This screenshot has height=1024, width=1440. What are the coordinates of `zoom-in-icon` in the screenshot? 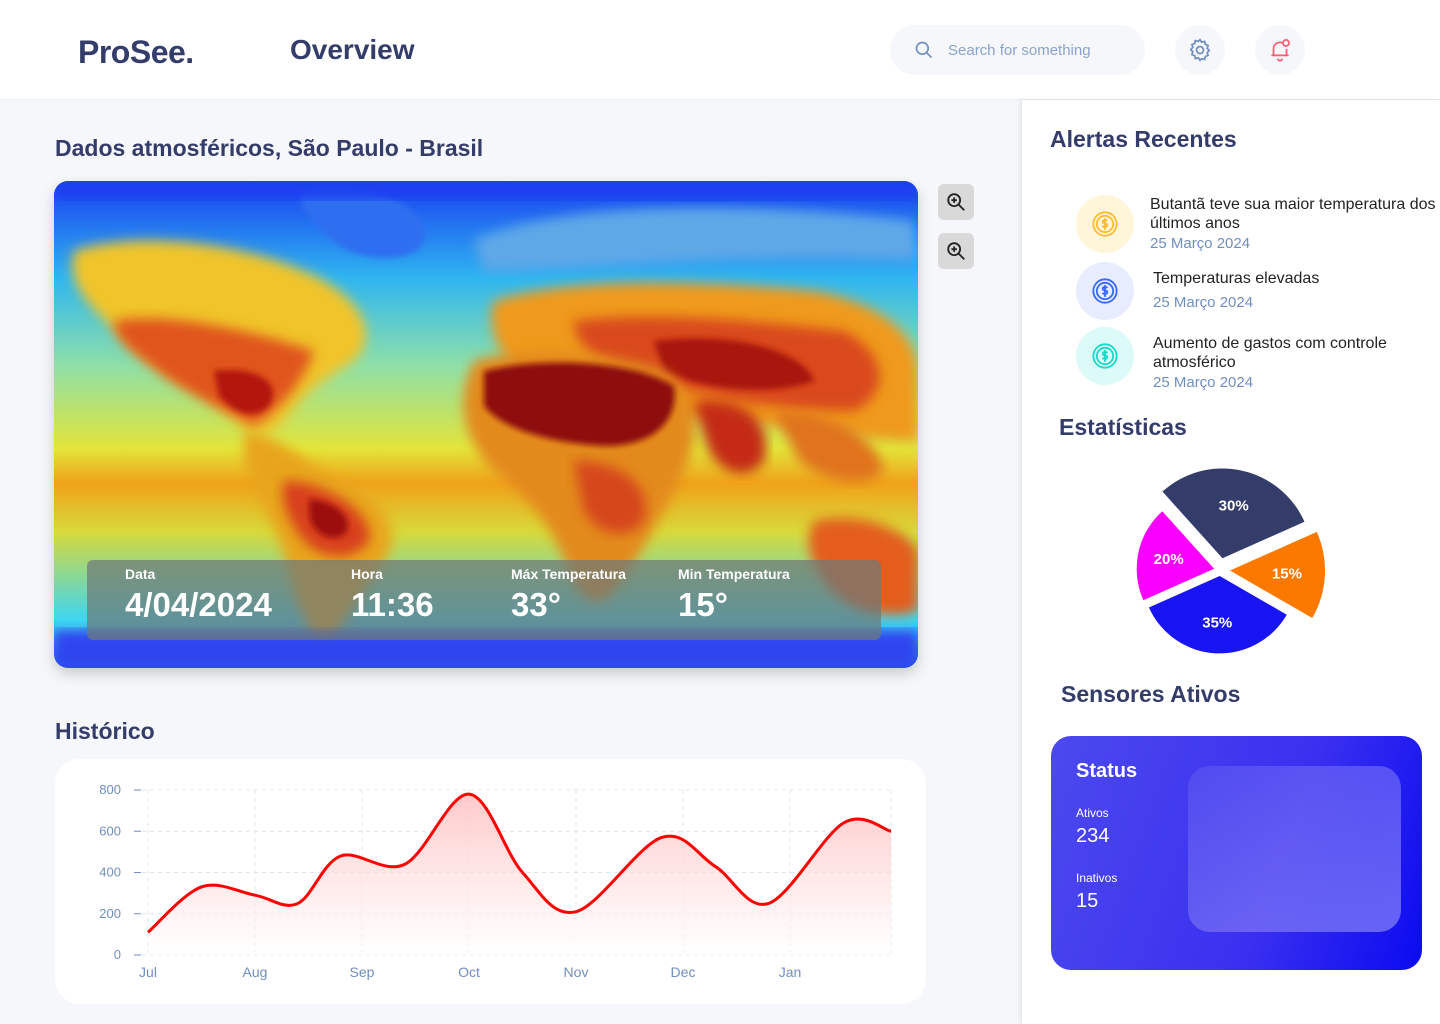 It's located at (956, 202).